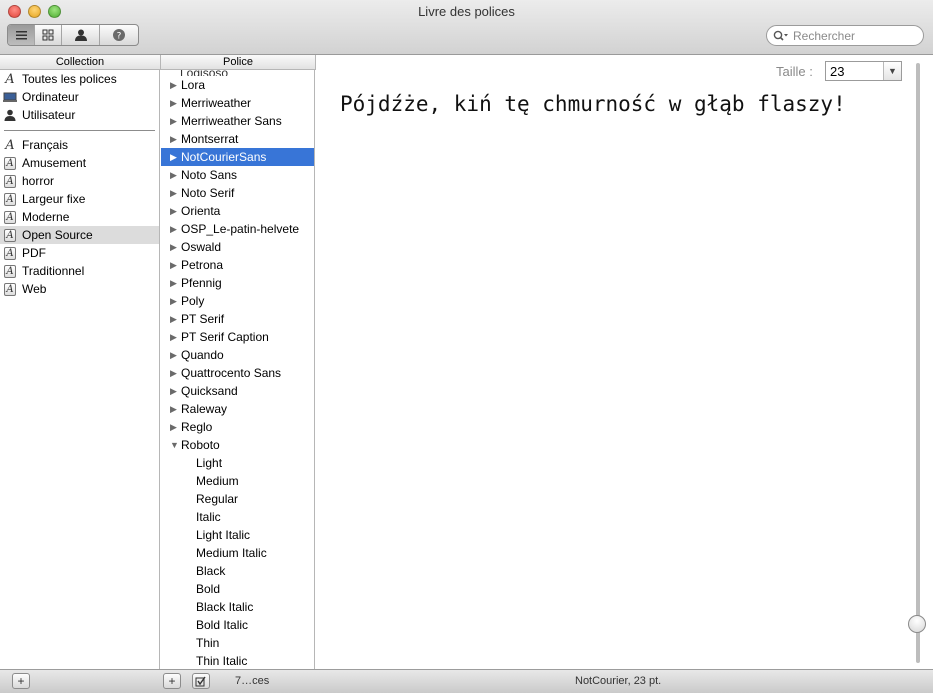 The width and height of the screenshot is (933, 693). What do you see at coordinates (79, 289) in the screenshot?
I see `collection-item-web: A Web` at bounding box center [79, 289].